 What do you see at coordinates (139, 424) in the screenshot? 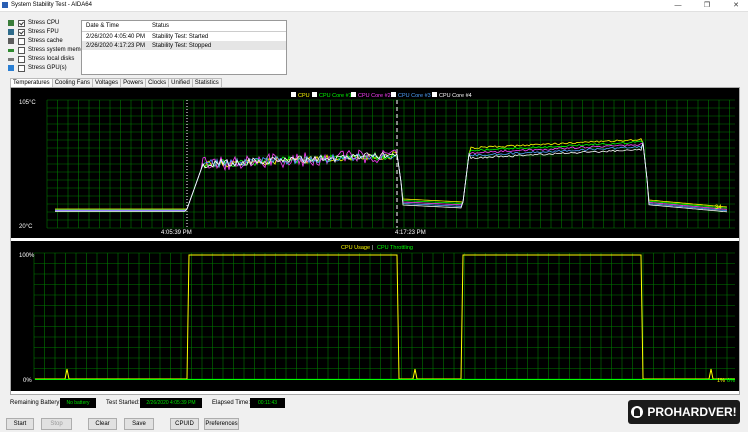
I see `save-button: Save` at bounding box center [139, 424].